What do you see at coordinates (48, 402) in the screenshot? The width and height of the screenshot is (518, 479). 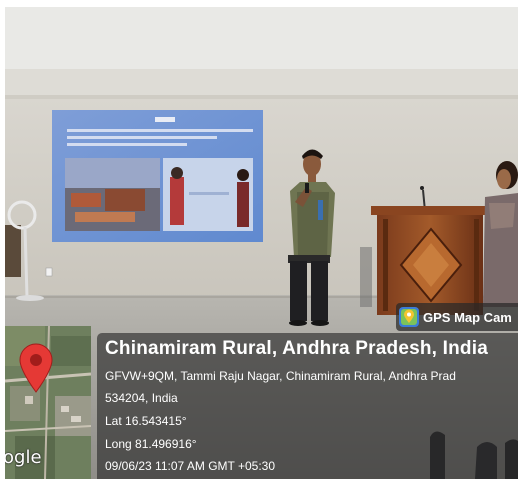 I see `map-thumbnail: ogle` at bounding box center [48, 402].